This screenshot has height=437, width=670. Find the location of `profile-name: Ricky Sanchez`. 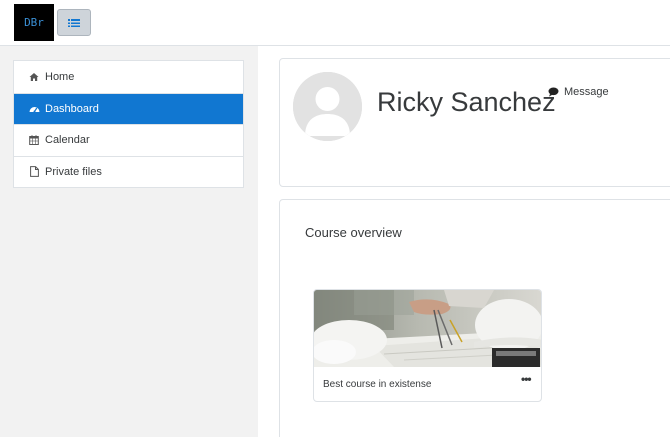

profile-name: Ricky Sanchez is located at coordinates (466, 102).